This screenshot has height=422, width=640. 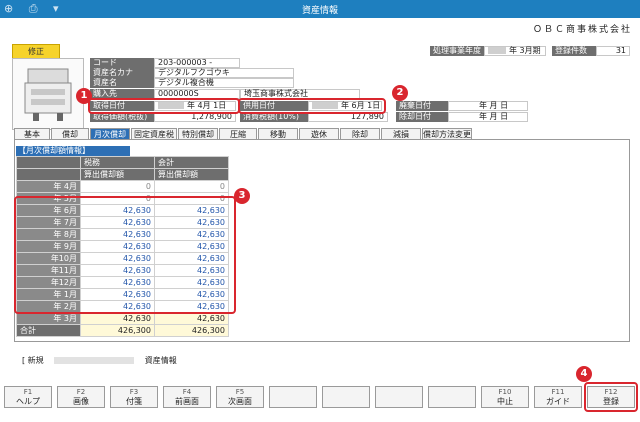 What do you see at coordinates (422, 117) in the screenshot?
I see `removal-date-label: 除却日付` at bounding box center [422, 117].